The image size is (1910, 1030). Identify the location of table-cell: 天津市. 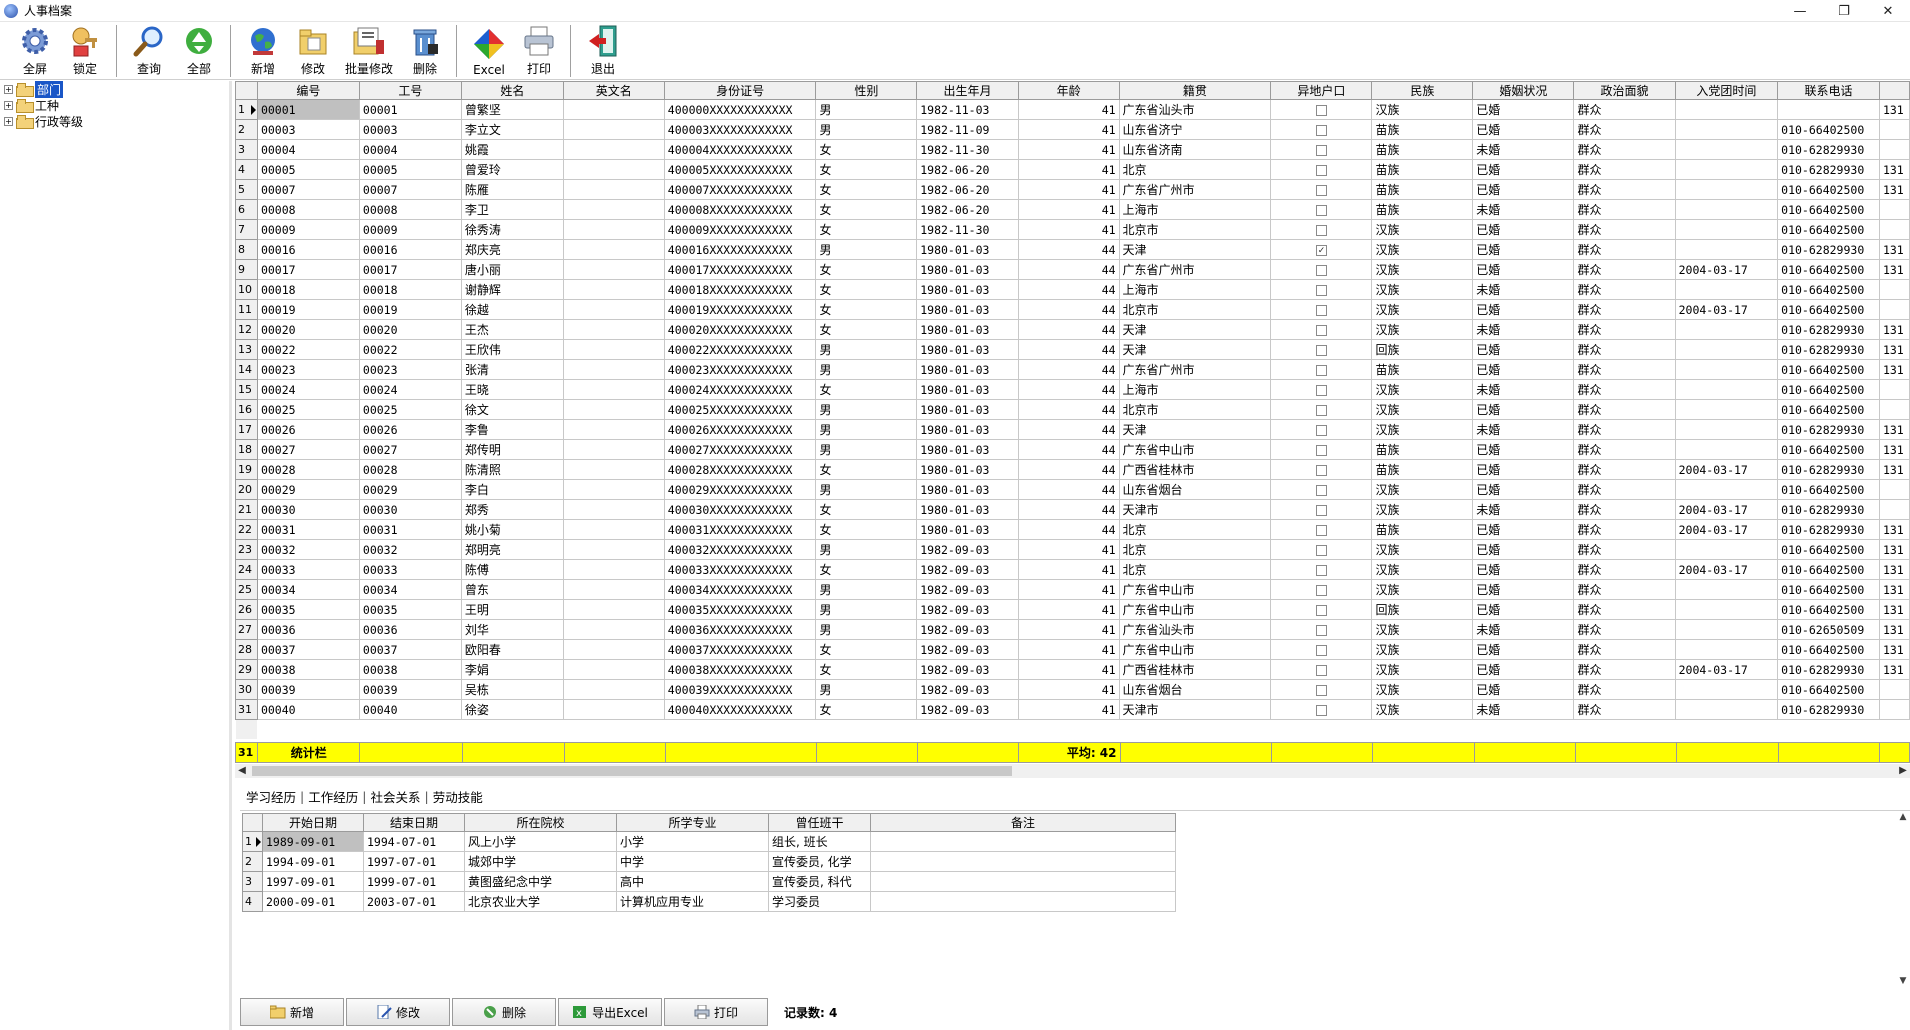
(1195, 509).